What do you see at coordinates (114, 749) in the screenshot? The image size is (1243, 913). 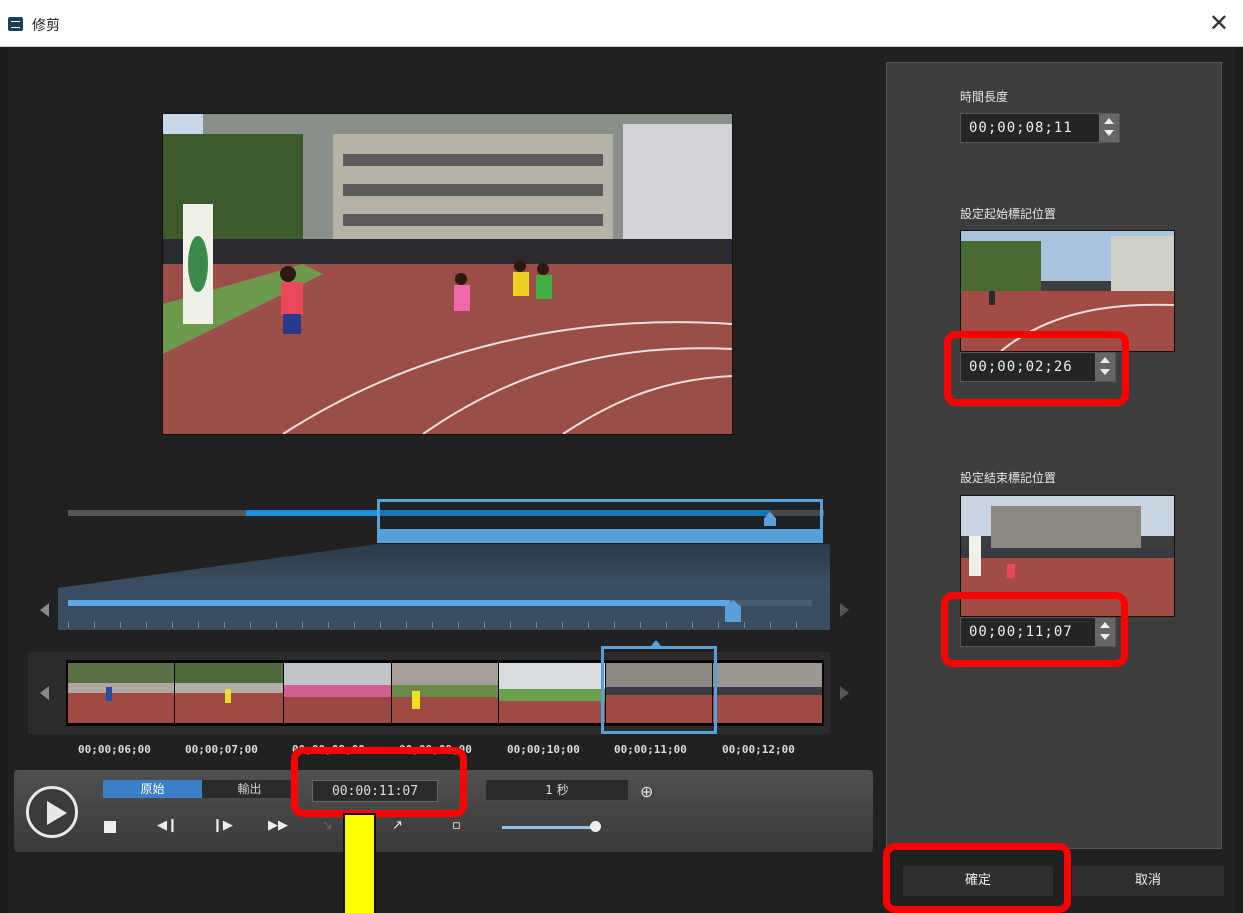 I see `timecode-label: 00;00;06;00` at bounding box center [114, 749].